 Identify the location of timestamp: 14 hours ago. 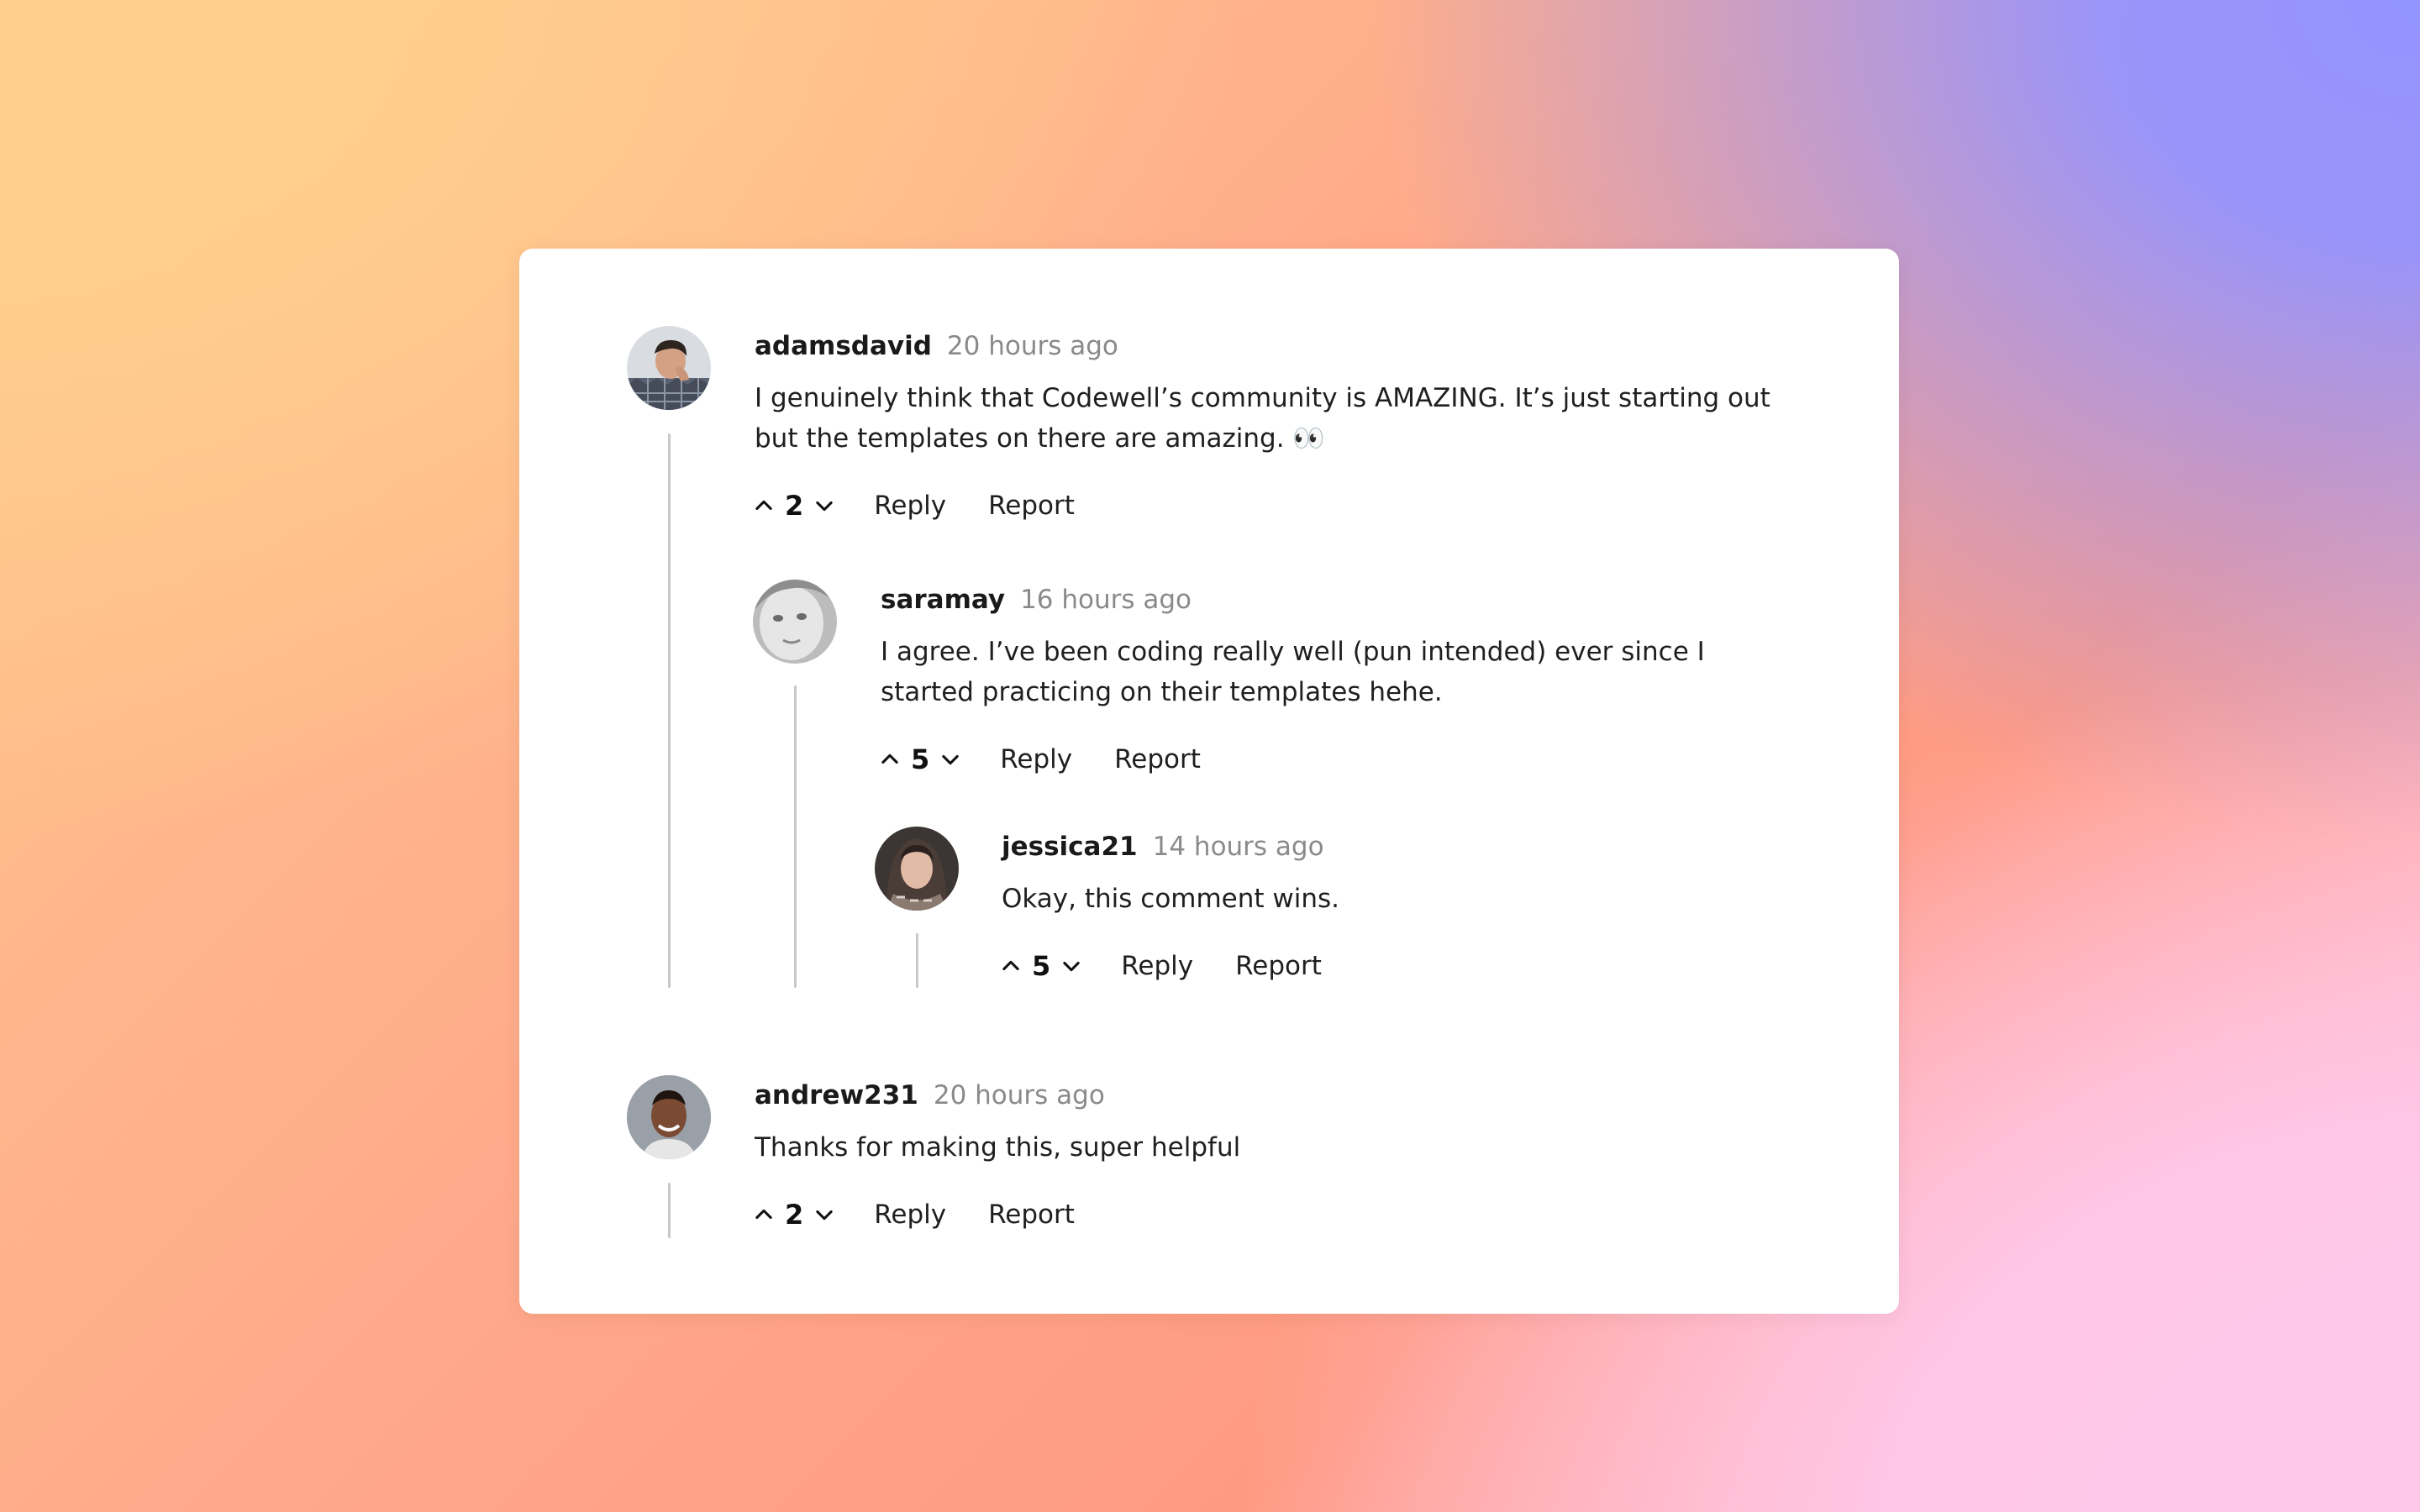
(1238, 847).